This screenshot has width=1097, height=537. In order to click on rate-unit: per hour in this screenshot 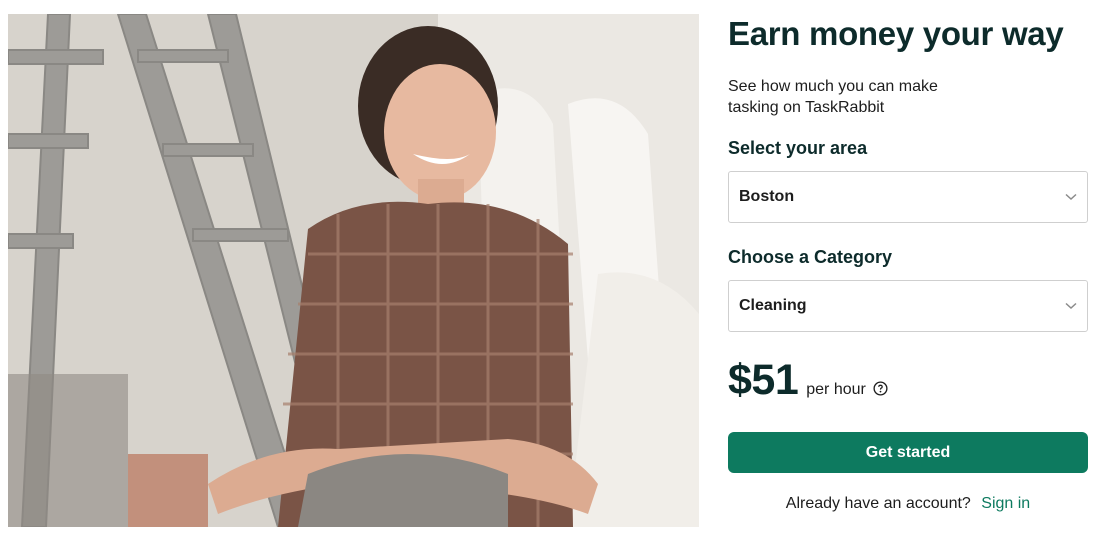, I will do `click(836, 389)`.